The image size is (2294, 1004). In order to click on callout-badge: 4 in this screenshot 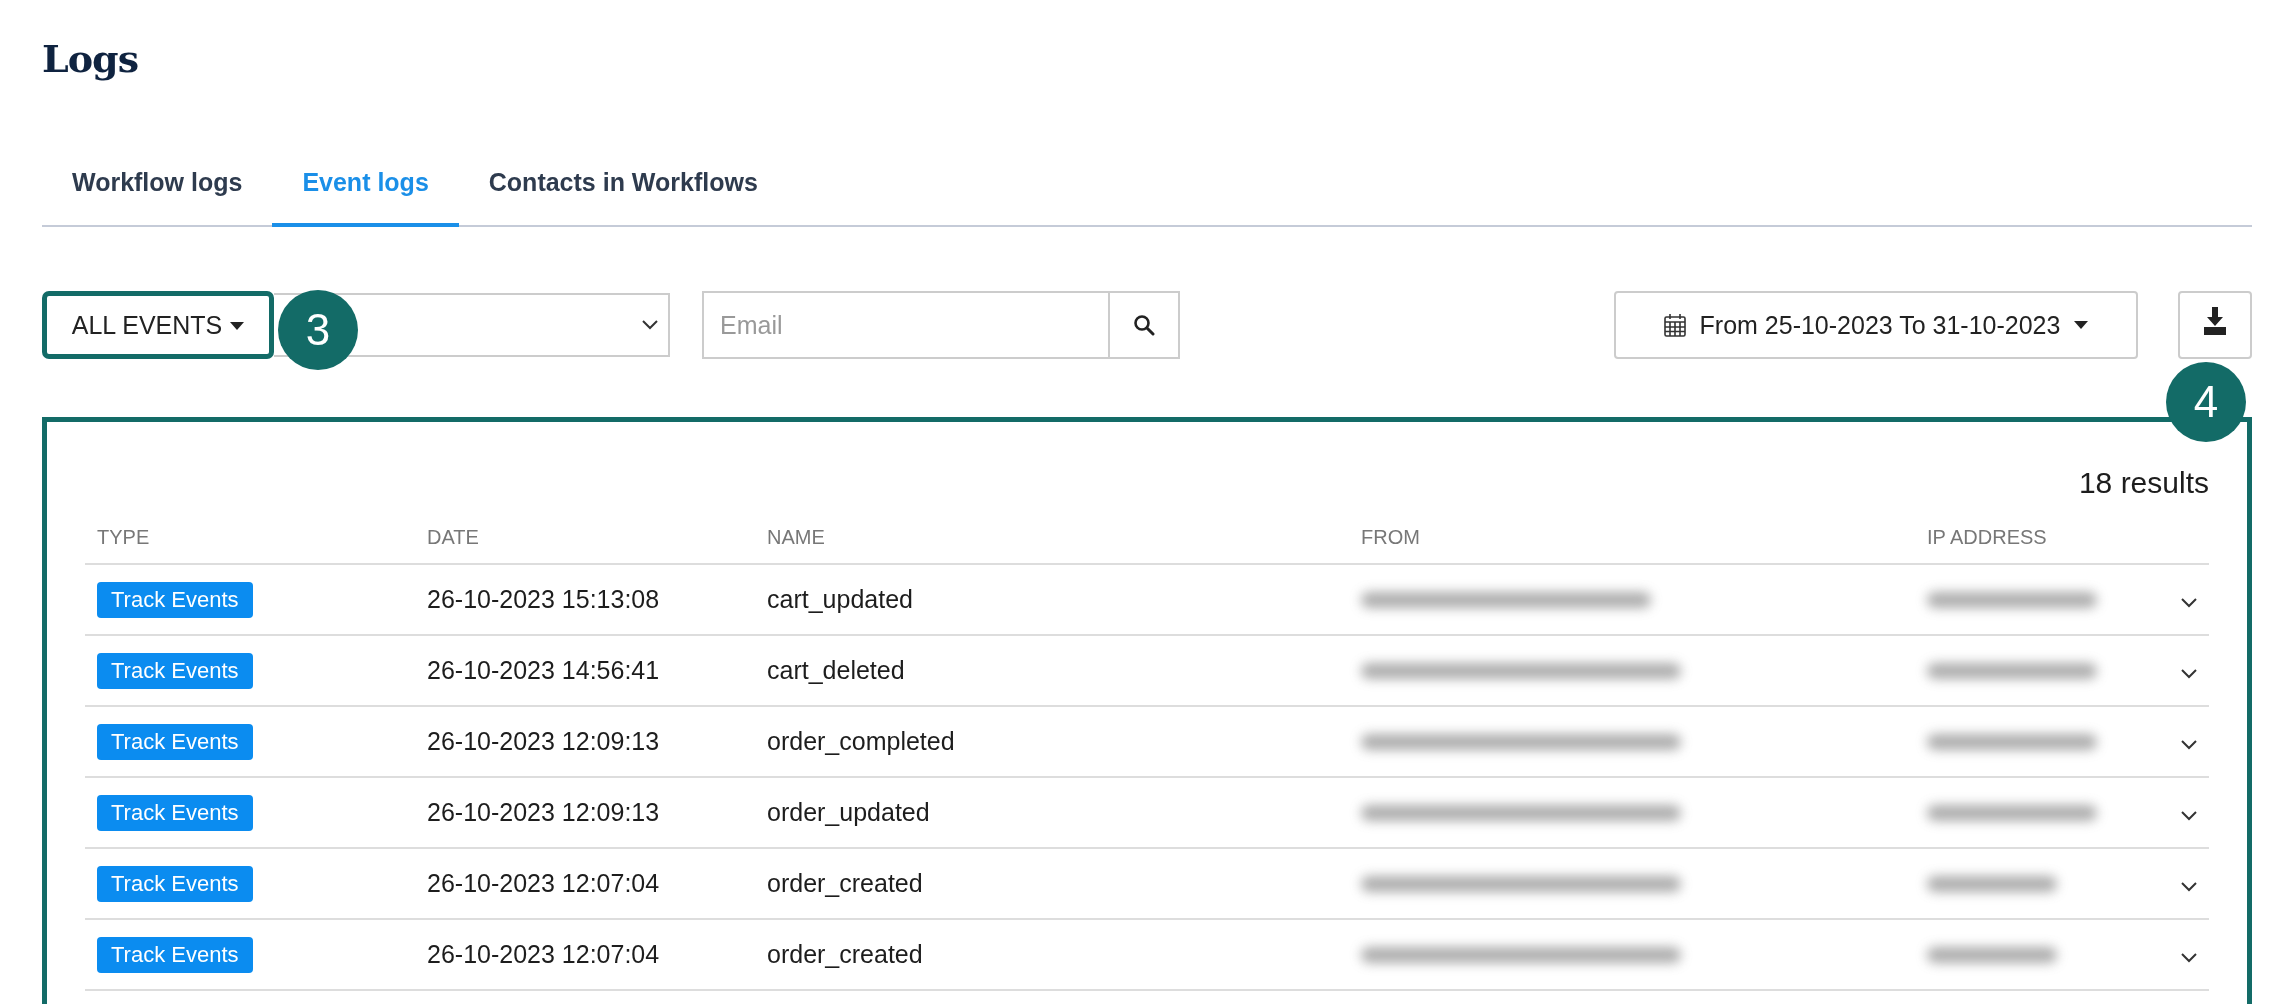, I will do `click(2206, 402)`.